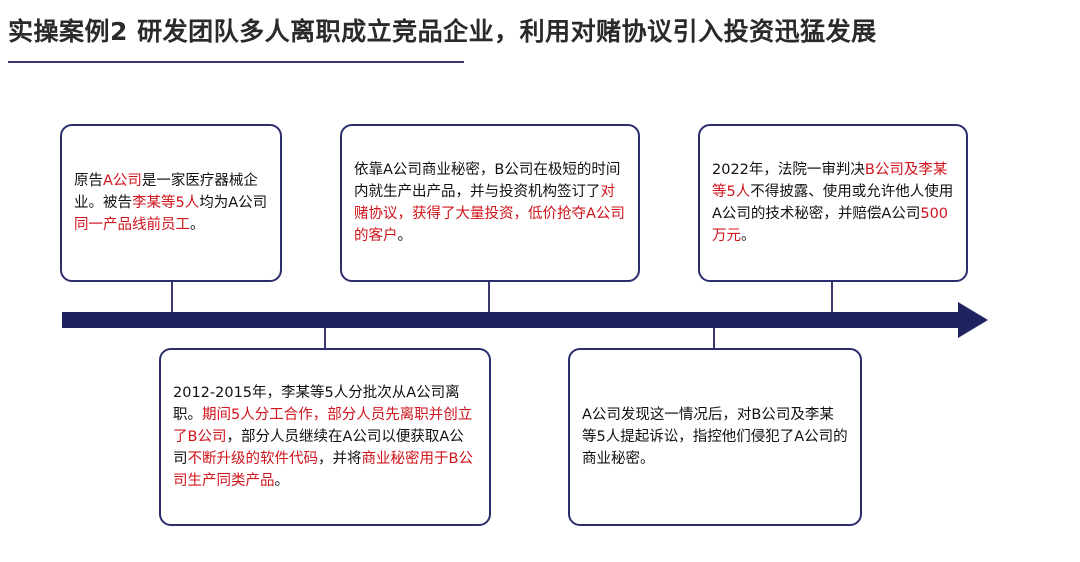 This screenshot has width=1080, height=562. What do you see at coordinates (88, 181) in the screenshot?
I see `event-text-segment: 原告` at bounding box center [88, 181].